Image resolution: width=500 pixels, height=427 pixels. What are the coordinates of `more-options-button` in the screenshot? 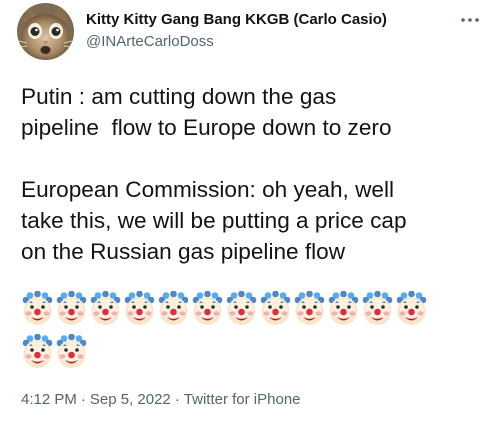 It's located at (470, 20).